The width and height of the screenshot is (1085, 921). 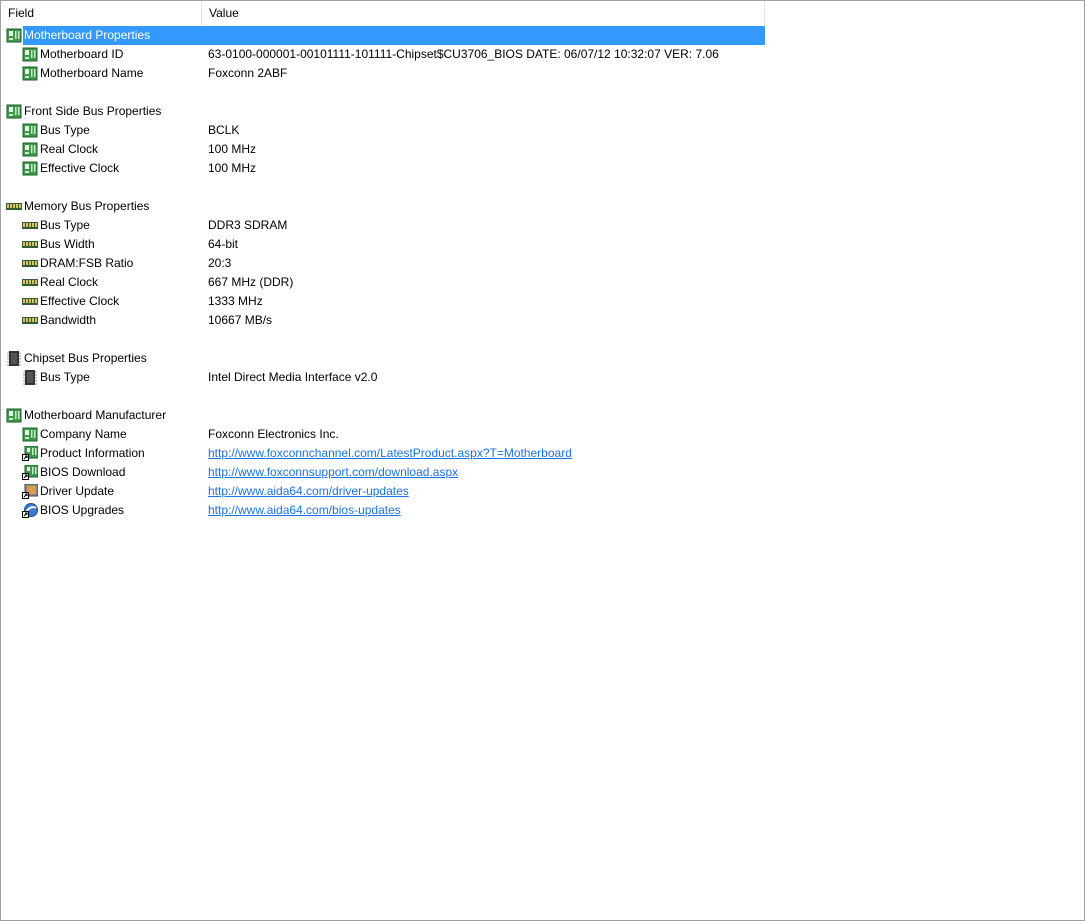 I want to click on table-row: Effective Clock 1333 MHz, so click(x=383, y=301).